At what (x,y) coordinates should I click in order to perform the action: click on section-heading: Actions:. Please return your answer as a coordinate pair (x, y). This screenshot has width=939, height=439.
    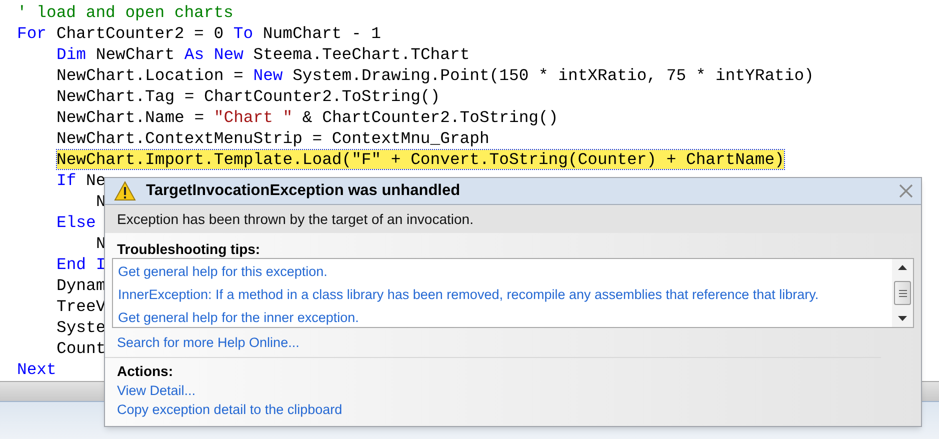
    Looking at the image, I should click on (145, 371).